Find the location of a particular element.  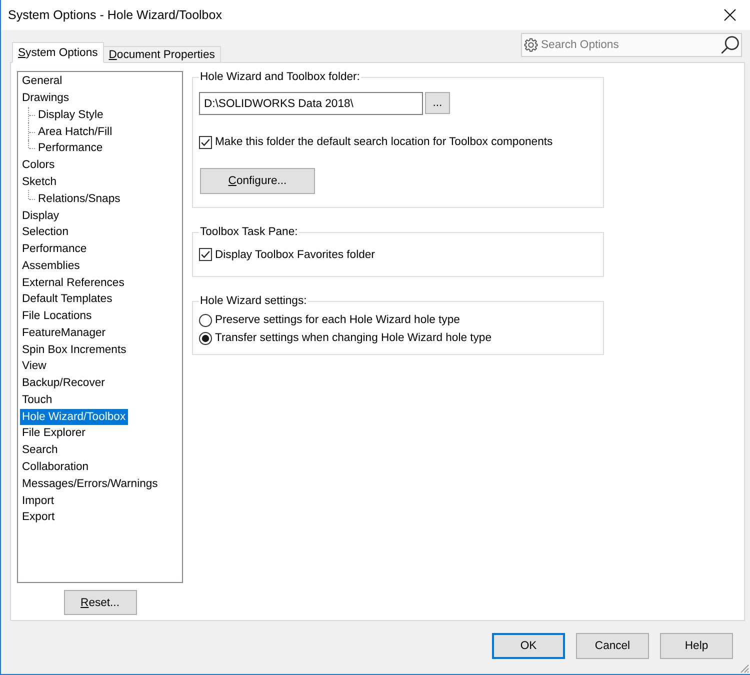

tree-item: Spin Box Increments is located at coordinates (74, 350).